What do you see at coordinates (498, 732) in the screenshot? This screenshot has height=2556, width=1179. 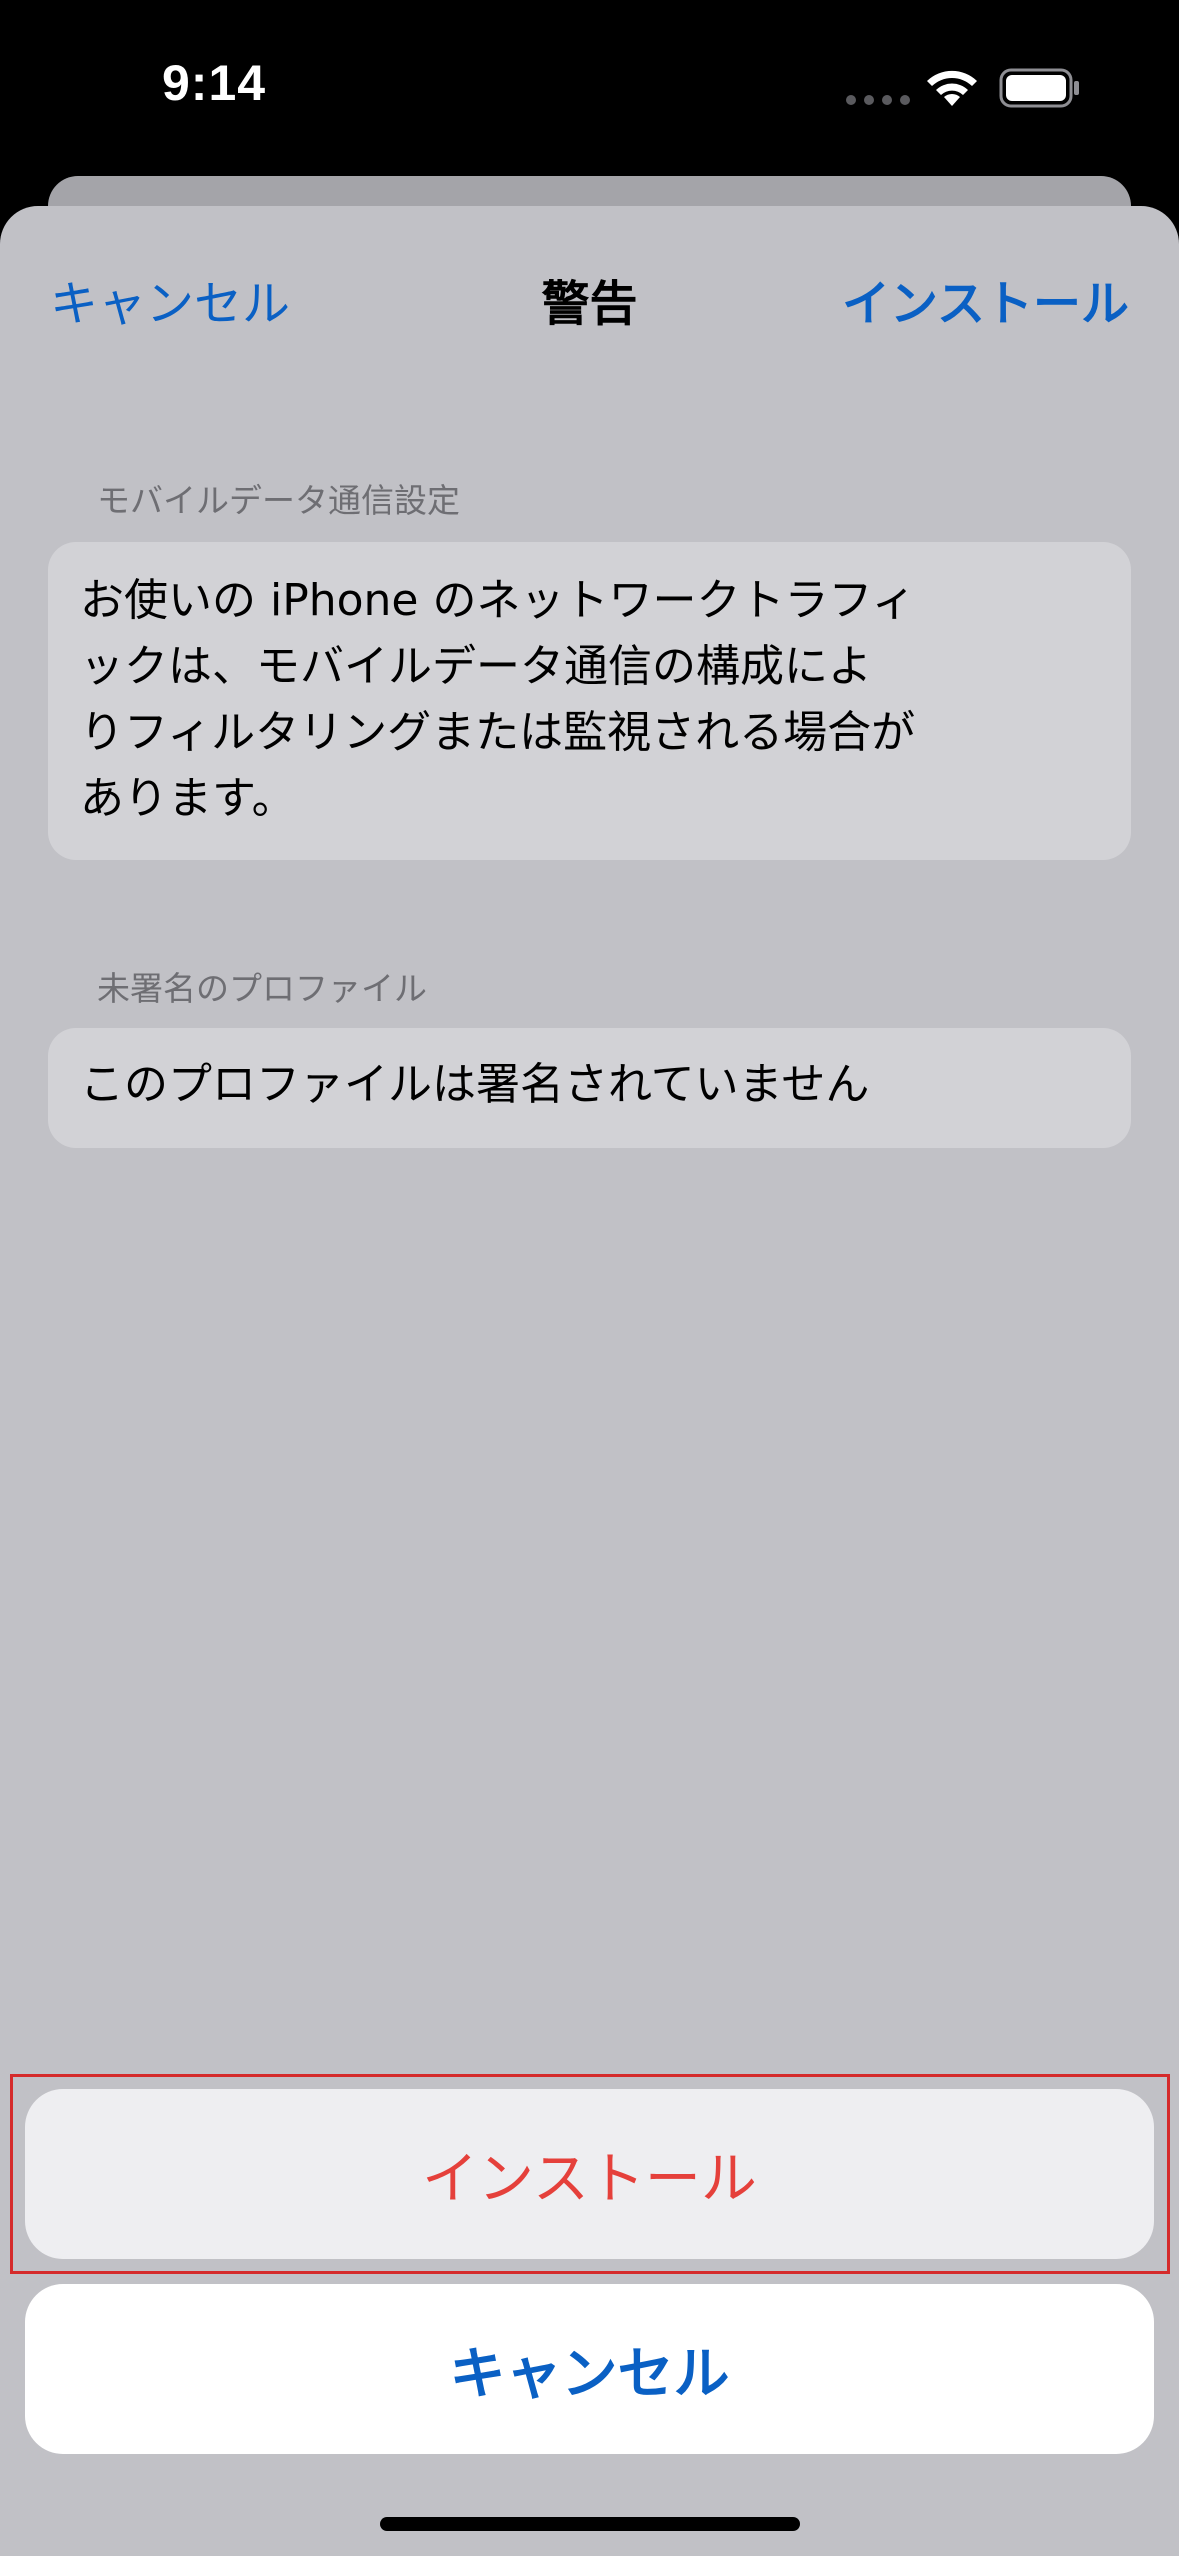 I see `cellular-warning-line: りフィルタリングまたは監視される場合が` at bounding box center [498, 732].